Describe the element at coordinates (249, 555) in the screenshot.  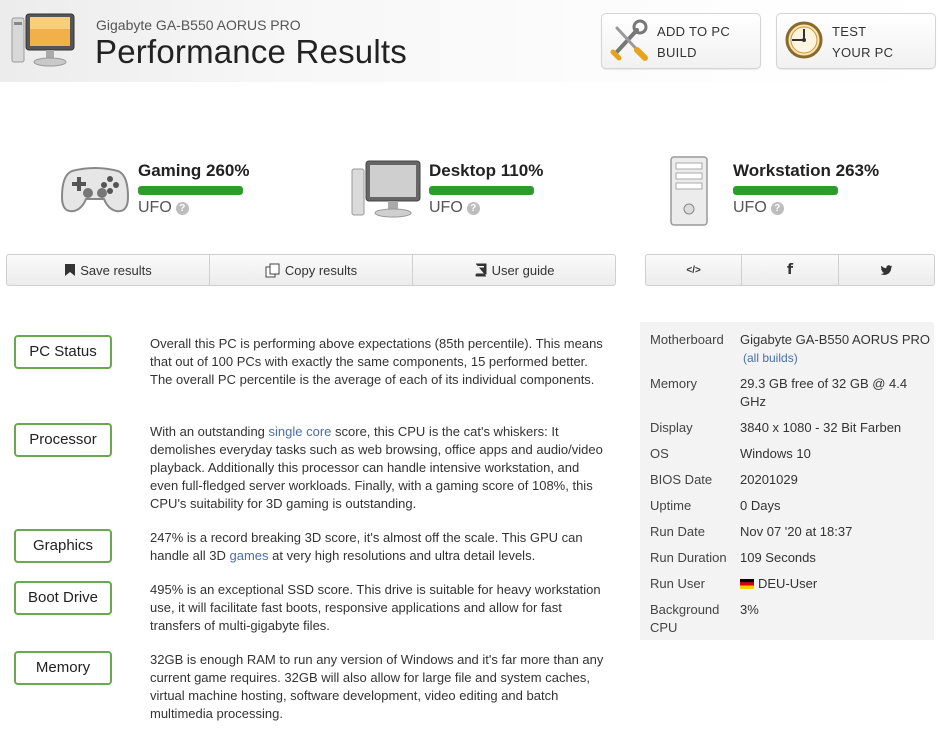
I see `games-link: games` at that location.